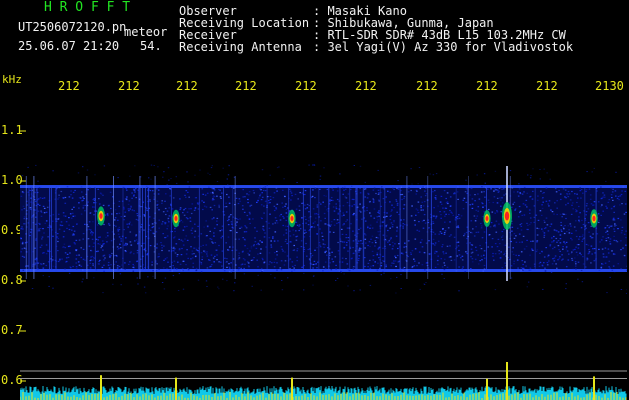  I want to click on echo-peak, so click(487, 218).